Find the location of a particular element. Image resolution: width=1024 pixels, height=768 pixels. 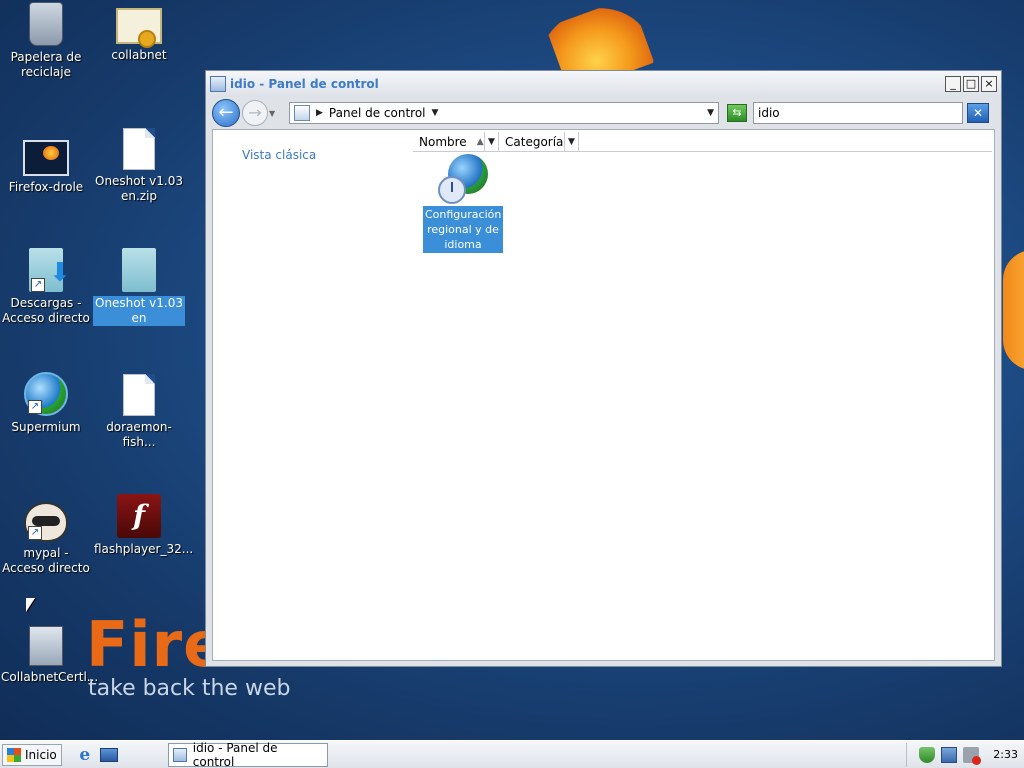

desktop-icon-label: Papelera de reciclaje is located at coordinates (46, 64).